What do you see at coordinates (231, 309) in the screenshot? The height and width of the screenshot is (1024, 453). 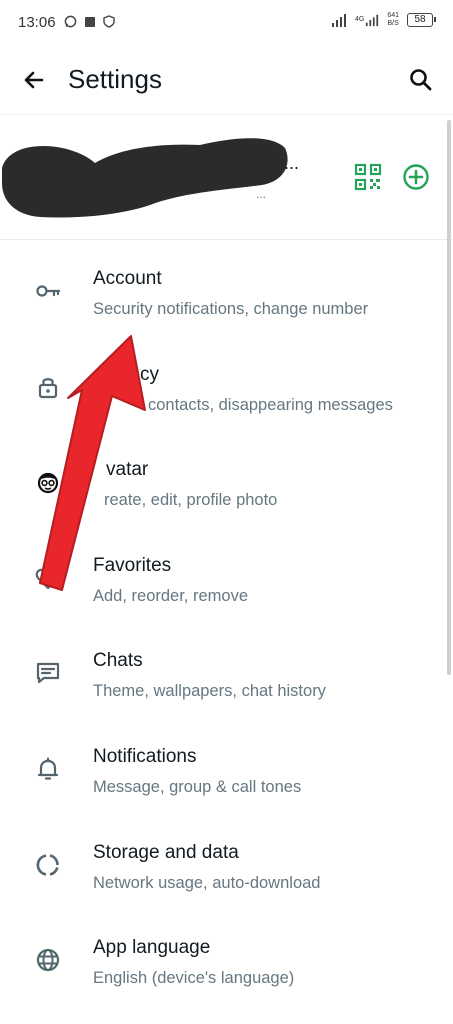 I see `item-subtitle: Security notifications, change number` at bounding box center [231, 309].